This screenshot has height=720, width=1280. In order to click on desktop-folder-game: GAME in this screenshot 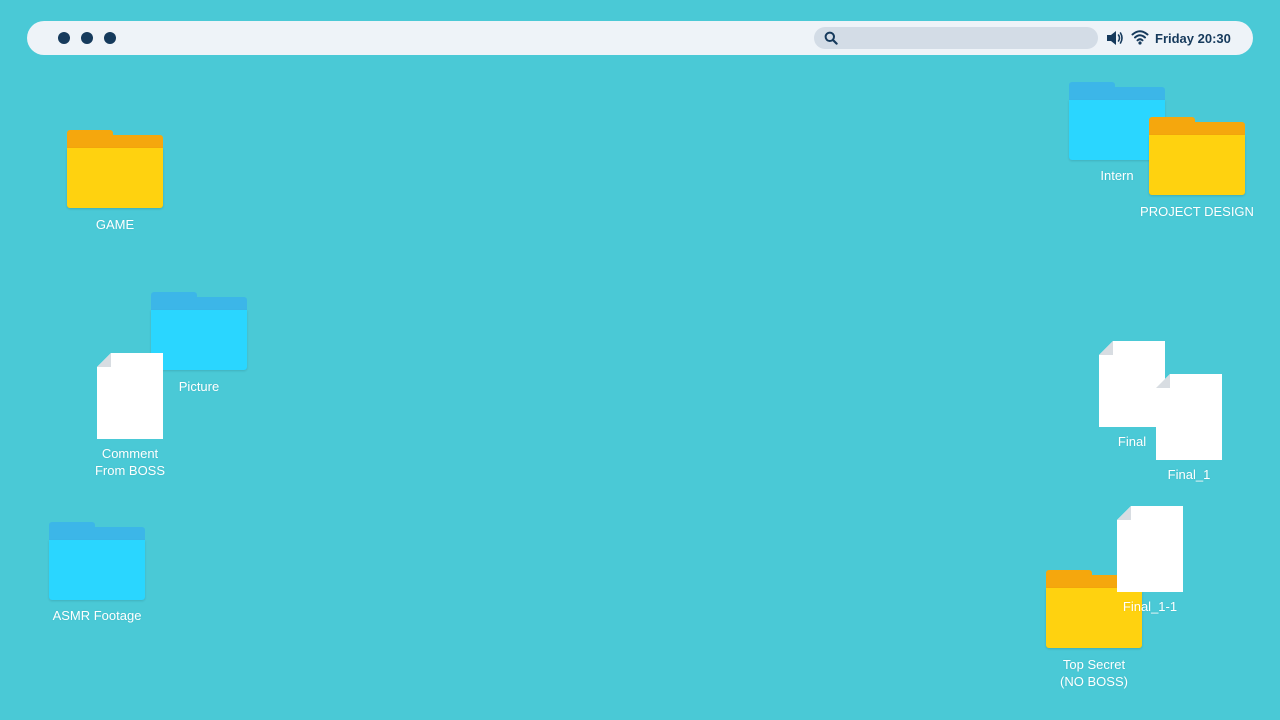, I will do `click(115, 184)`.